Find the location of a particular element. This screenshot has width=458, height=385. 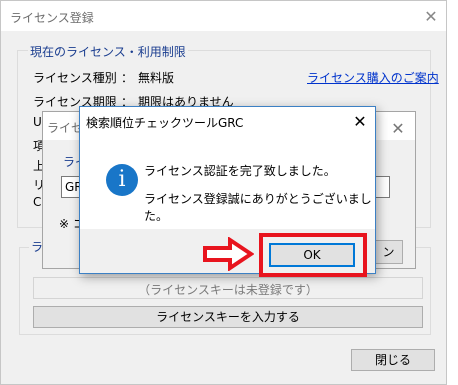

license-key-status-text: （ライセンスキーは未登録です） is located at coordinates (228, 290).